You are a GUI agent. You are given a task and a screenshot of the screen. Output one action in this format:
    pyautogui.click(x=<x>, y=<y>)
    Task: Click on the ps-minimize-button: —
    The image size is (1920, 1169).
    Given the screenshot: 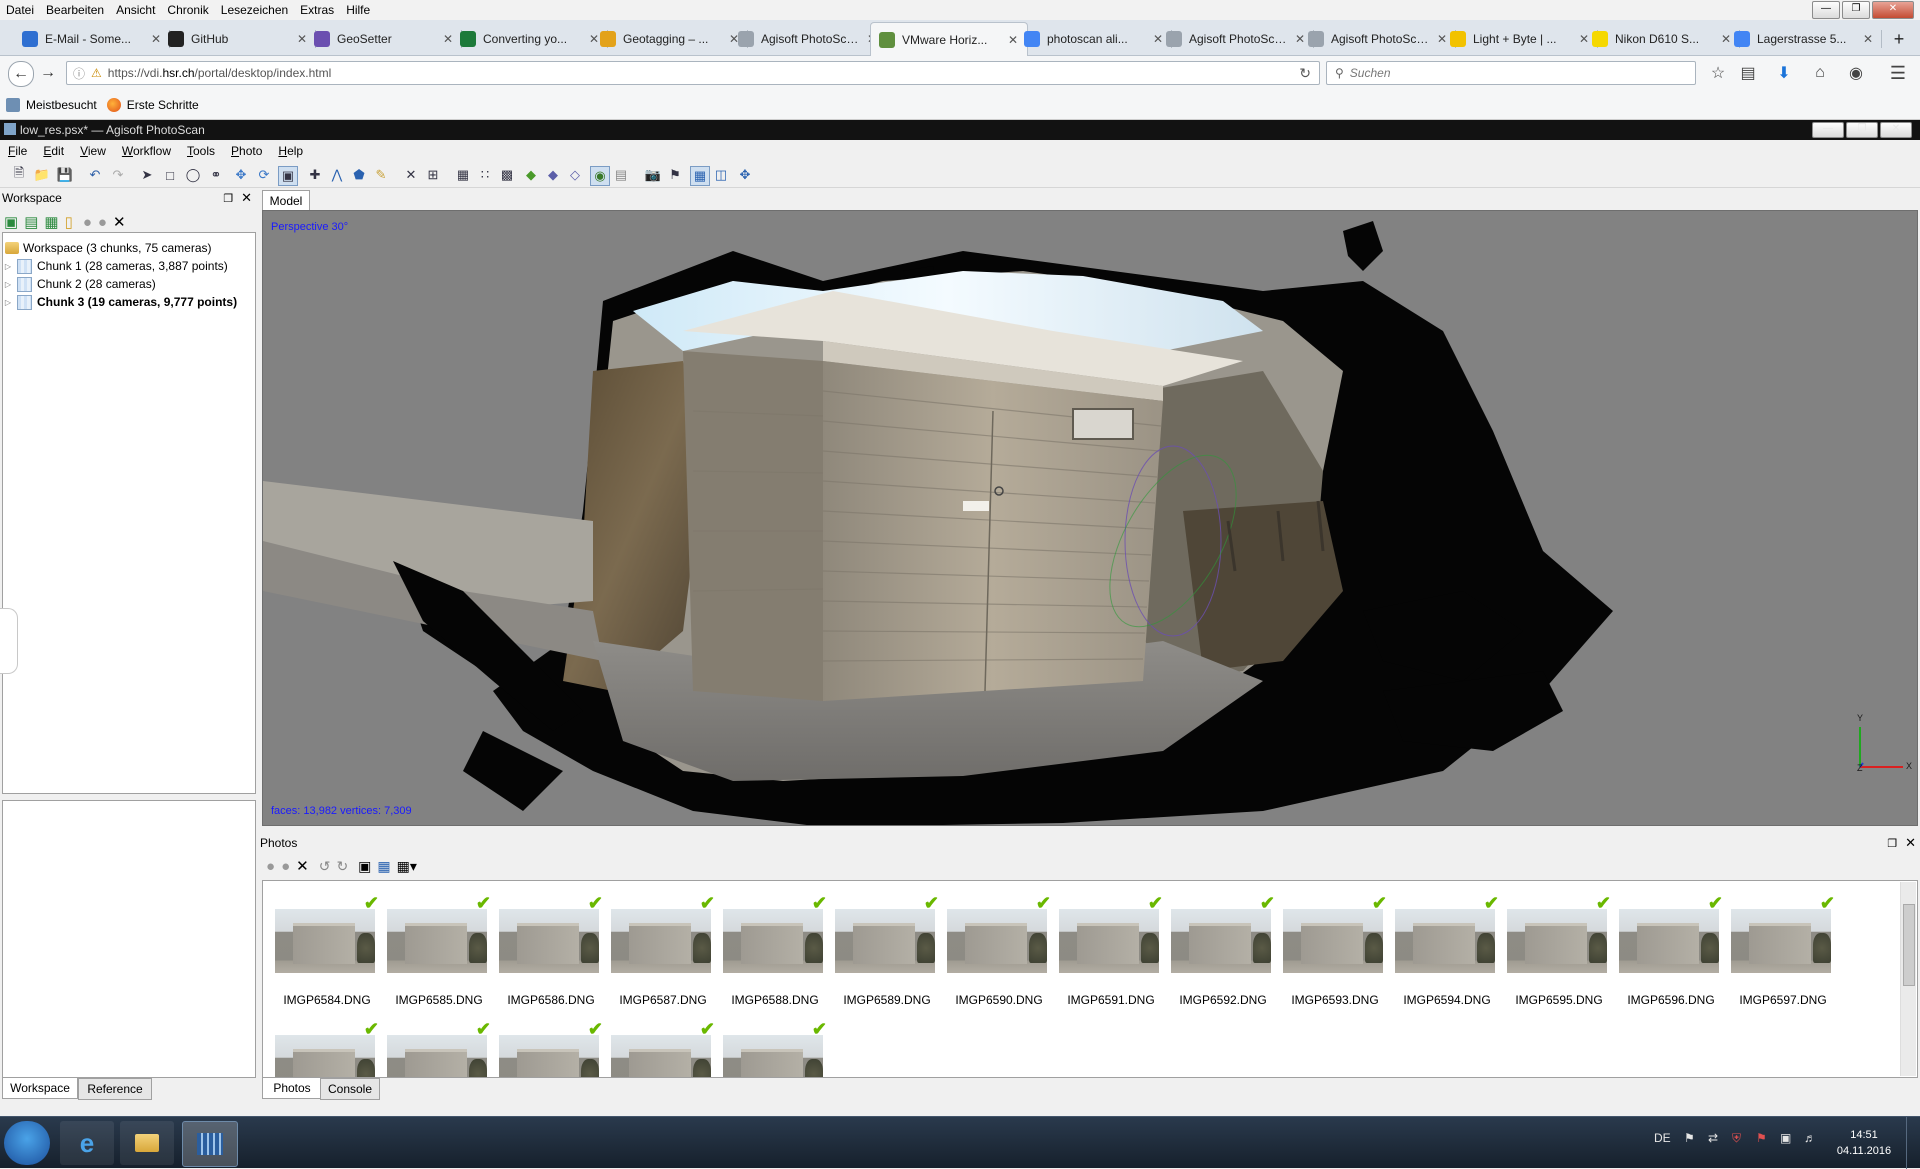 What is the action you would take?
    pyautogui.click(x=1828, y=130)
    